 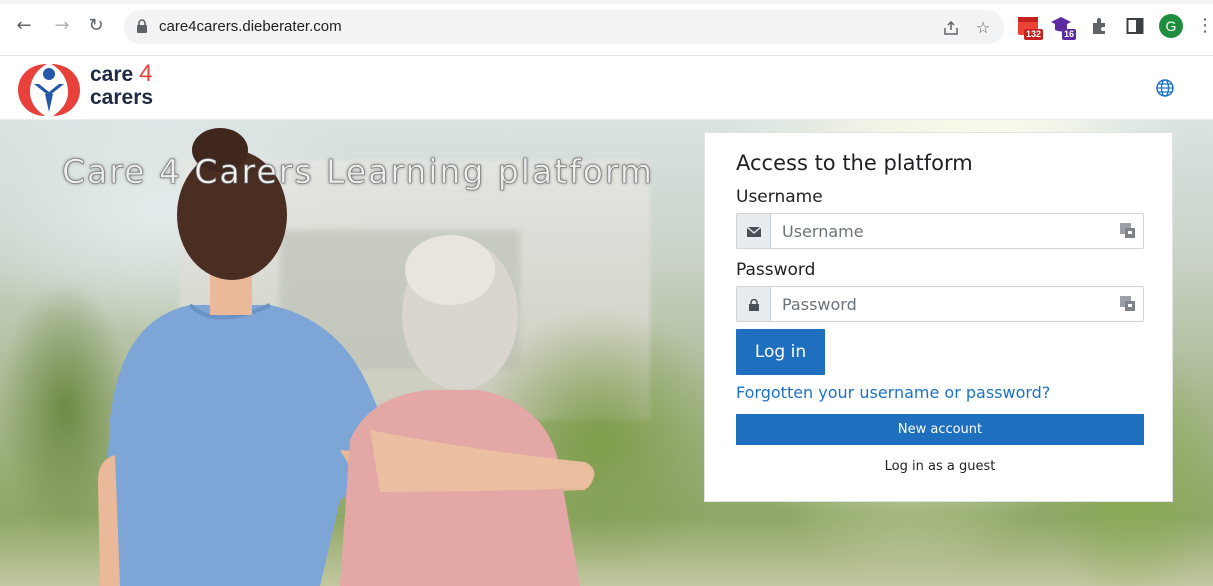 I want to click on username-addon, so click(x=753, y=231).